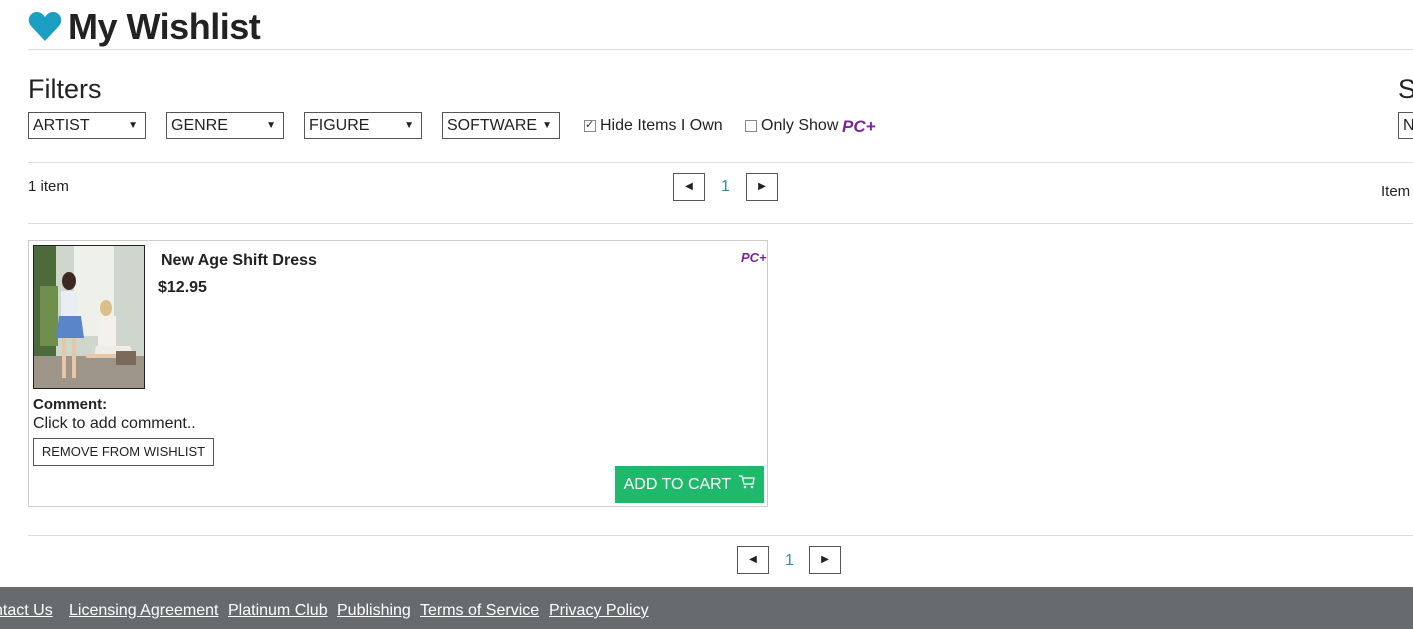 Image resolution: width=1413 pixels, height=629 pixels. Describe the element at coordinates (1396, 191) in the screenshot. I see `items-per-page-label: Item` at that location.